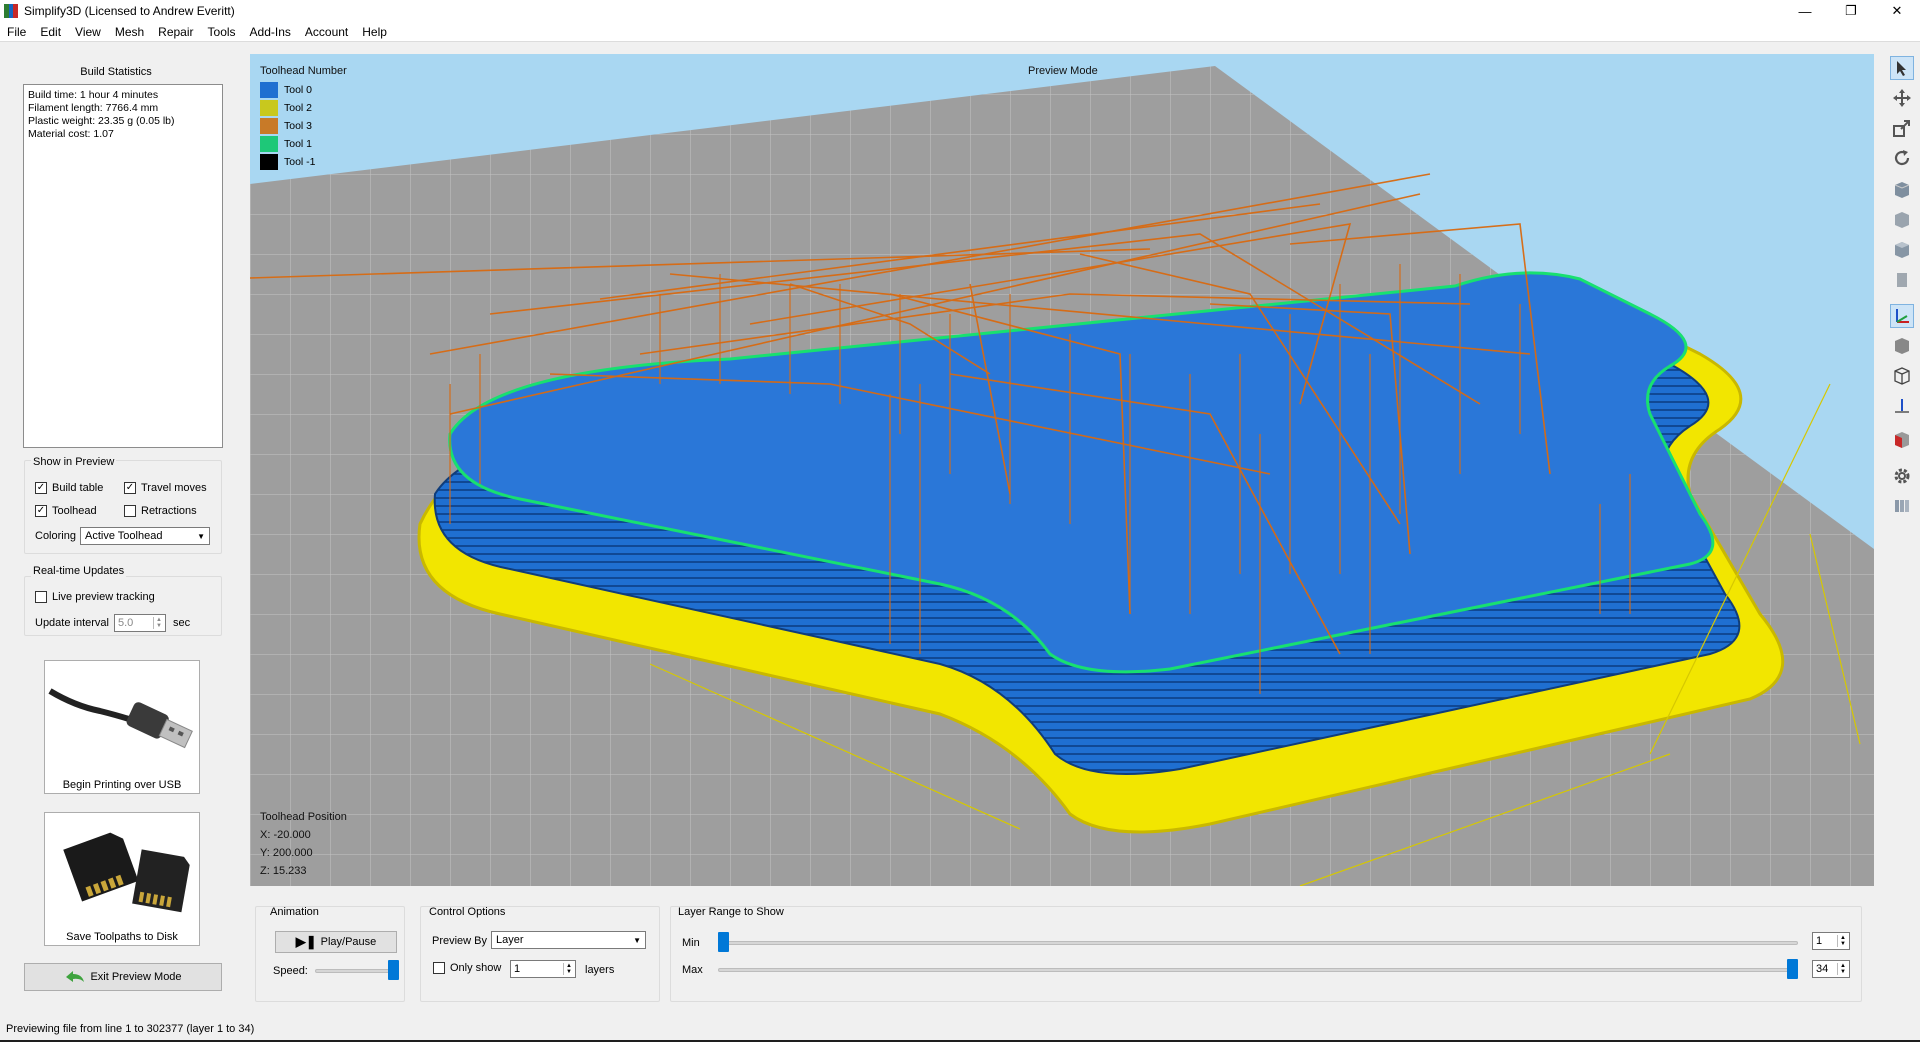 The image size is (1920, 1042). I want to click on realtime-updates-title: Real-time Updates, so click(79, 571).